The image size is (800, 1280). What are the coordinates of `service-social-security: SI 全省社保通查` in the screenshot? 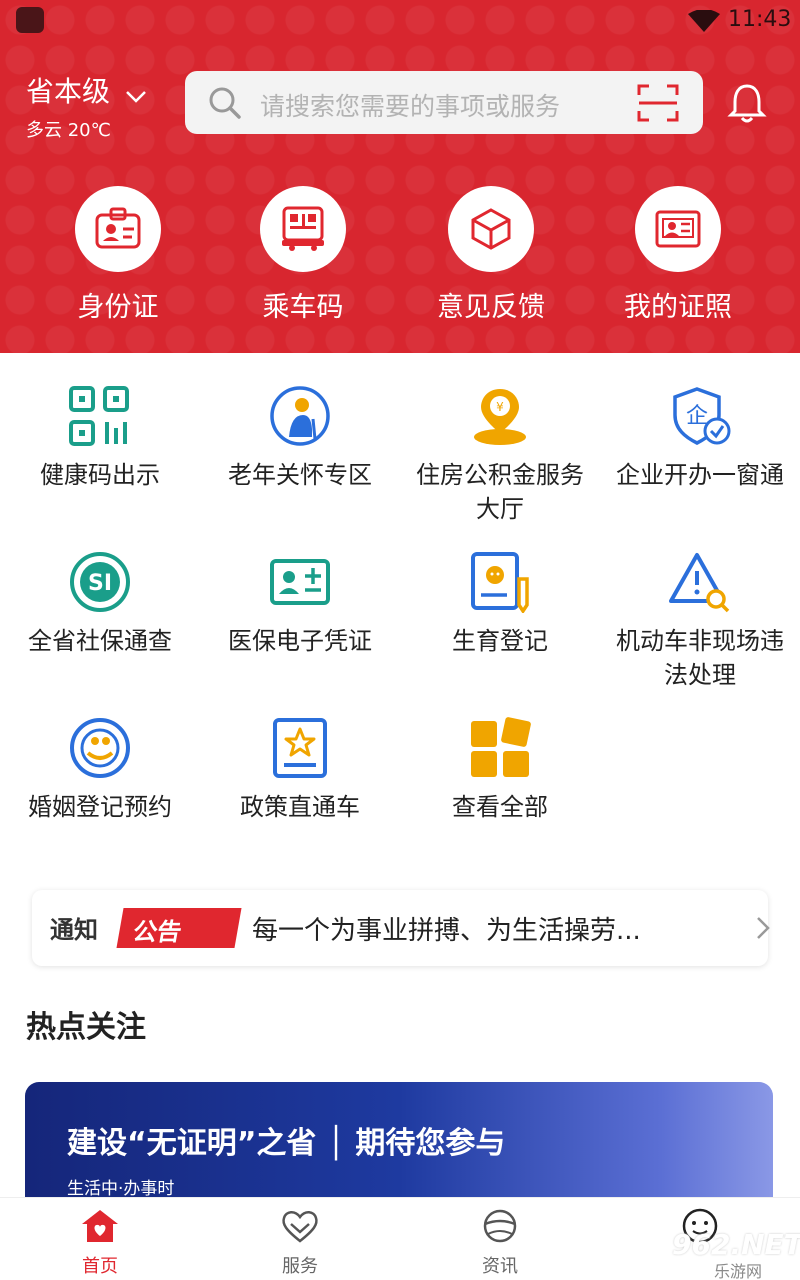 It's located at (100, 604).